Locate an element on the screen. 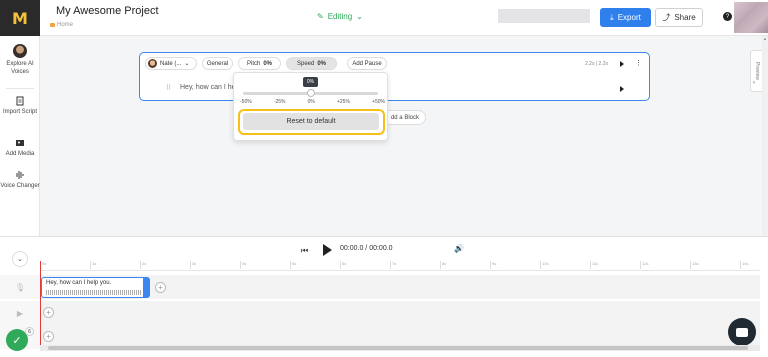 Image resolution: width=768 pixels, height=357 pixels. timecode: 00:00.0 / 00:00.0 is located at coordinates (366, 248).